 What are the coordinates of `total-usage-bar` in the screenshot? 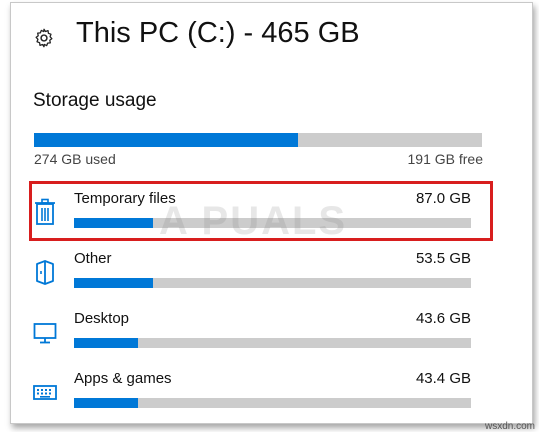 It's located at (258, 140).